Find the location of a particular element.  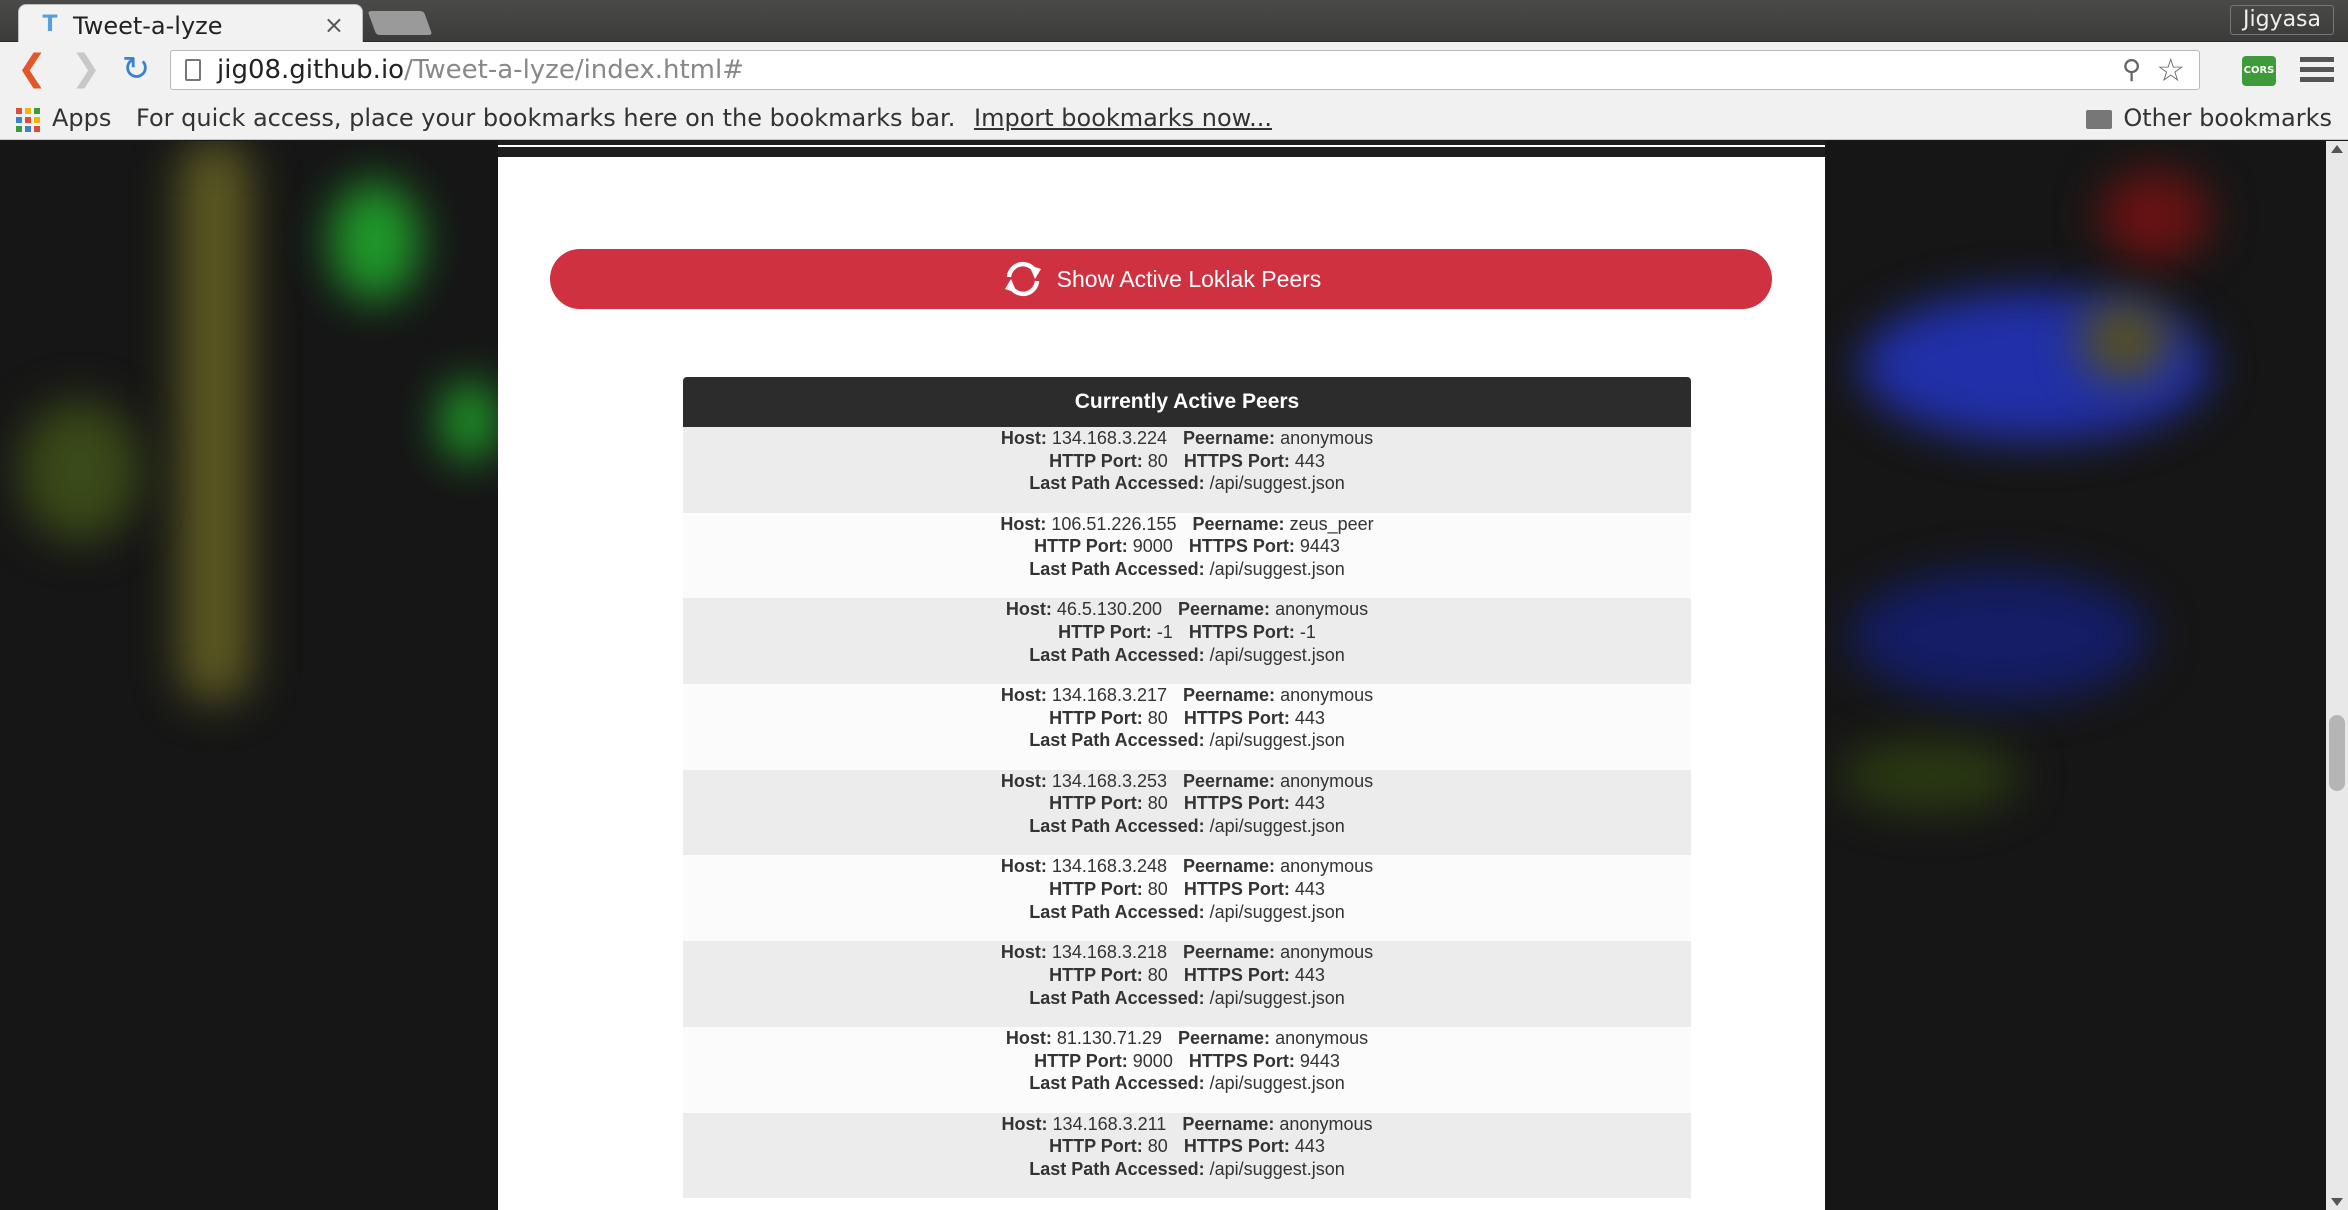

scroll-up-arrow-icon is located at coordinates (2337, 149).